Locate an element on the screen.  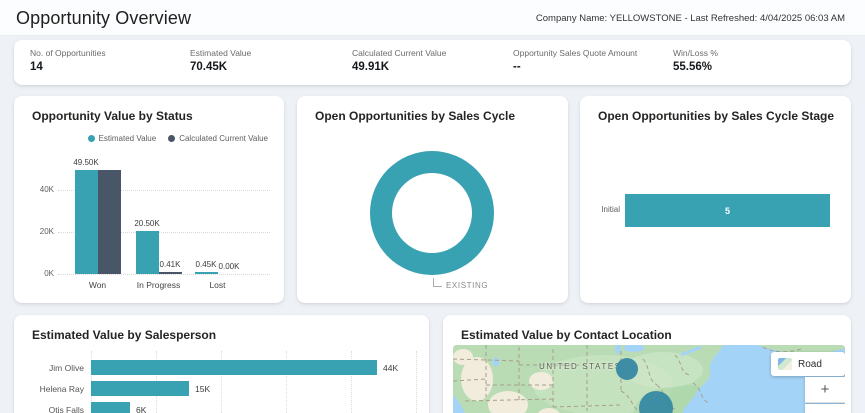
zoom-out-button: − is located at coordinates (825, 408).